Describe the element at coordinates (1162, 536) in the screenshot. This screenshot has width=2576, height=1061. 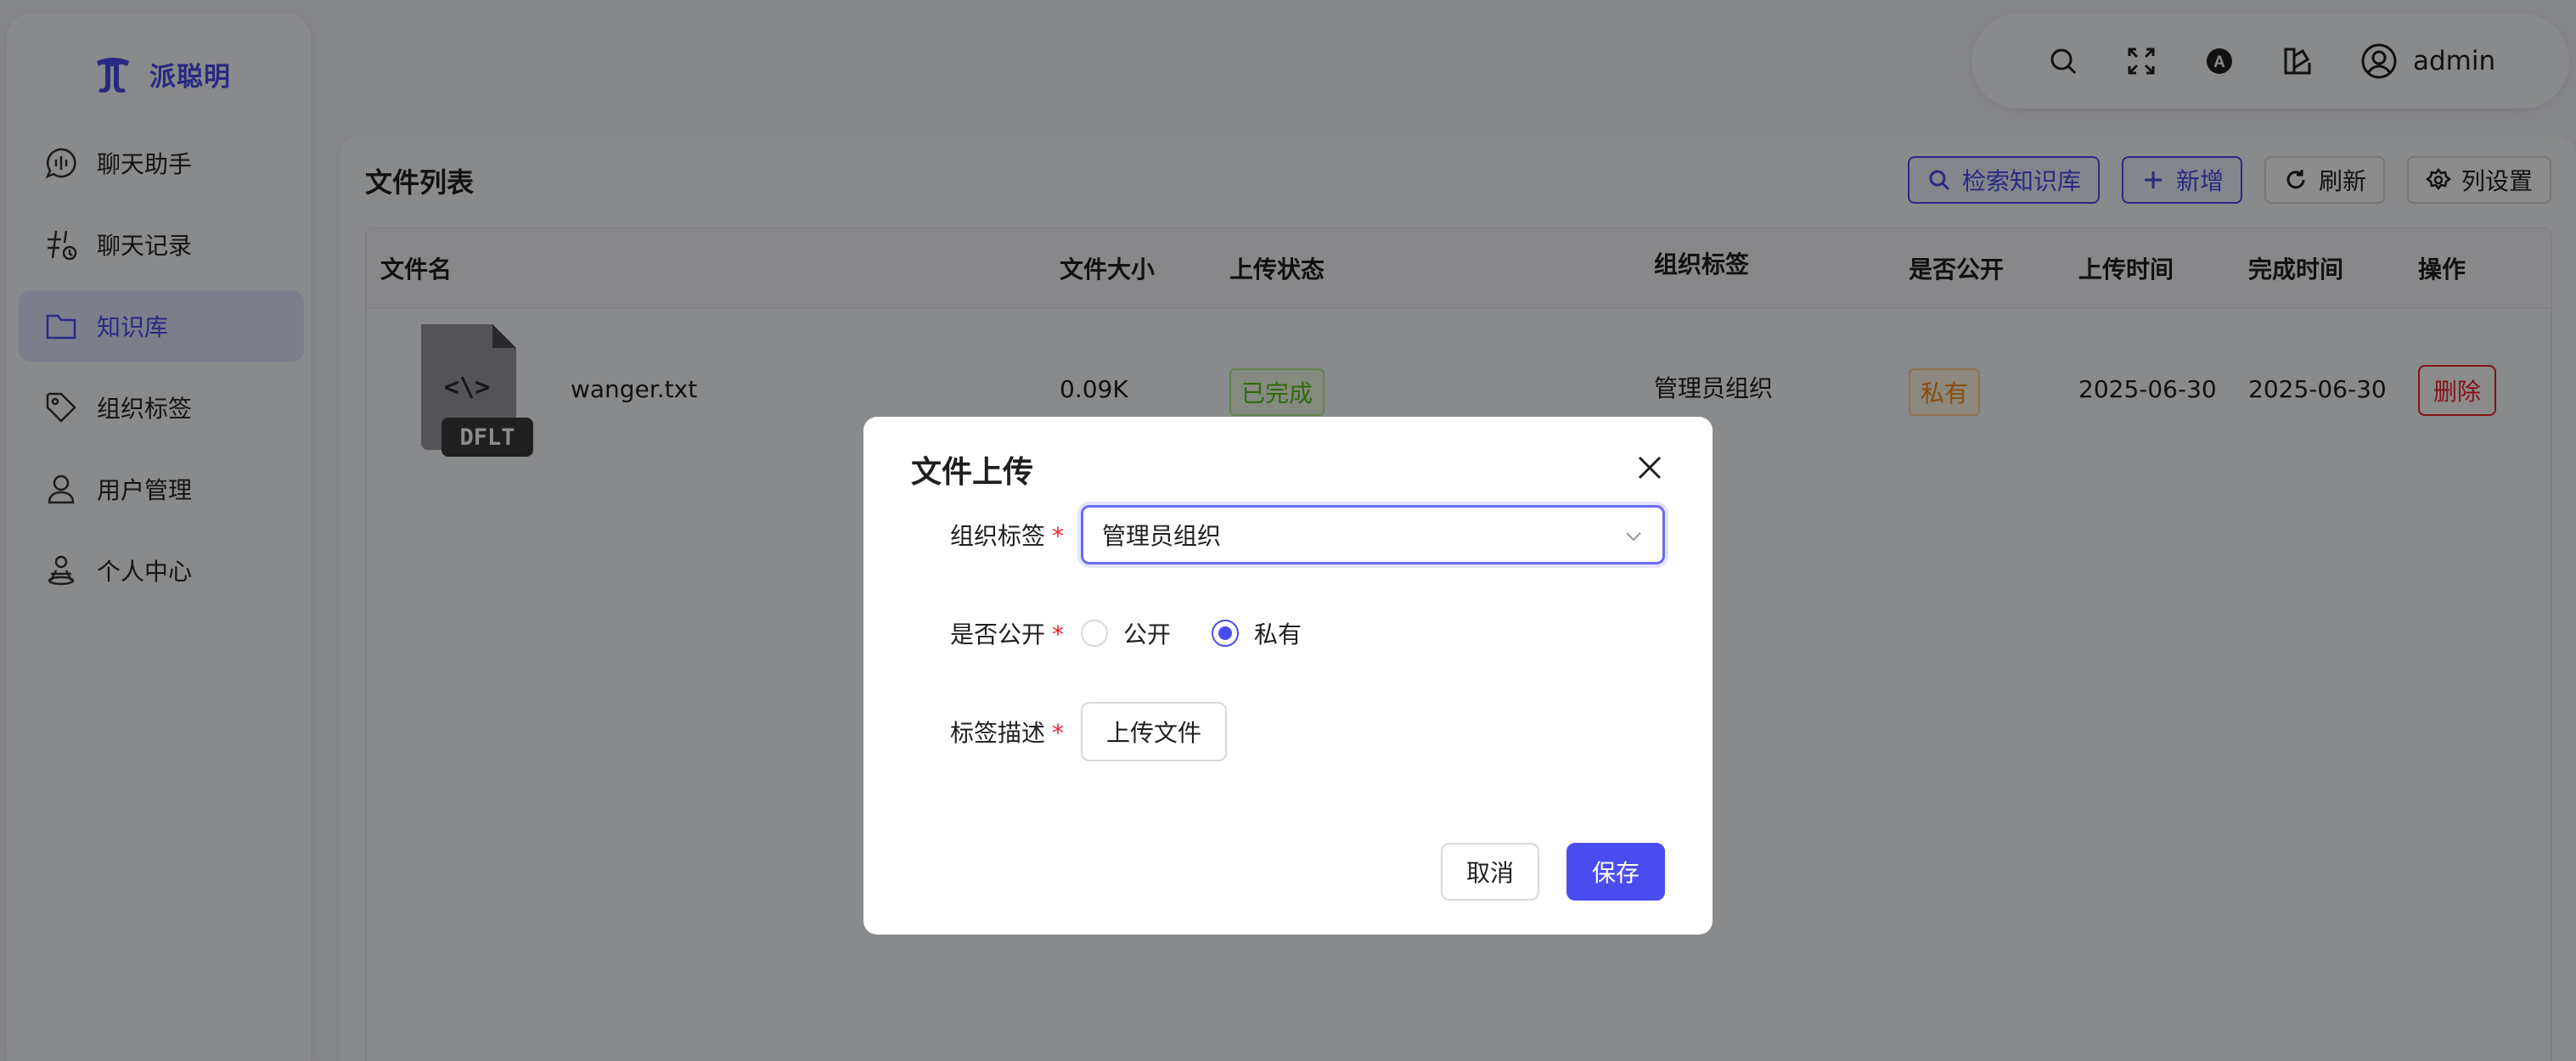
I see `org-tag-select-value: 管理员组织` at that location.